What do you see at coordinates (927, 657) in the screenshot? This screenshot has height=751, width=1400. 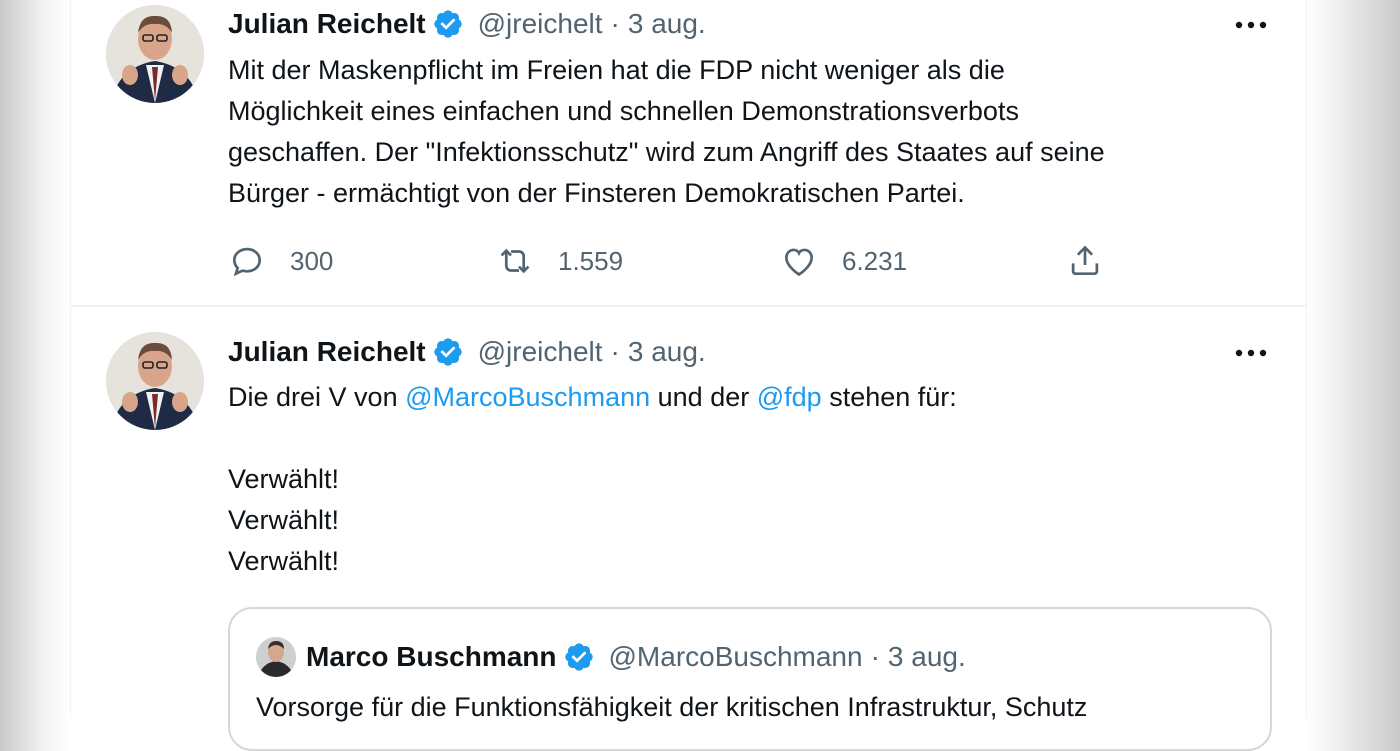 I see `quoted-date: 3 aug.` at bounding box center [927, 657].